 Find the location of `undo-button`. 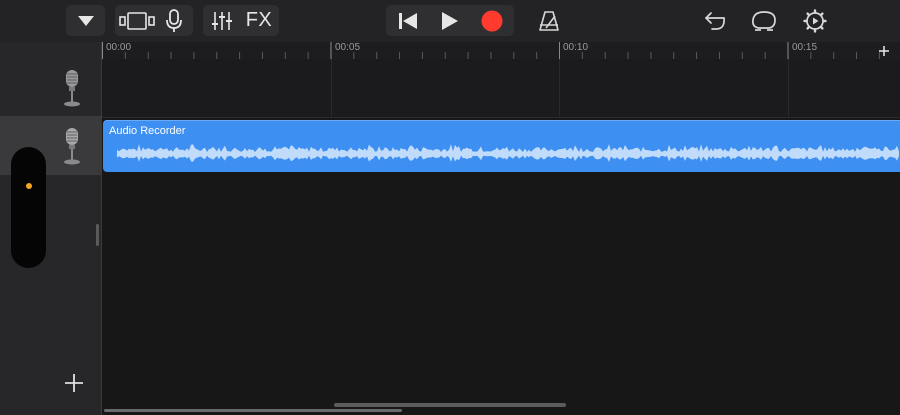

undo-button is located at coordinates (715, 20).